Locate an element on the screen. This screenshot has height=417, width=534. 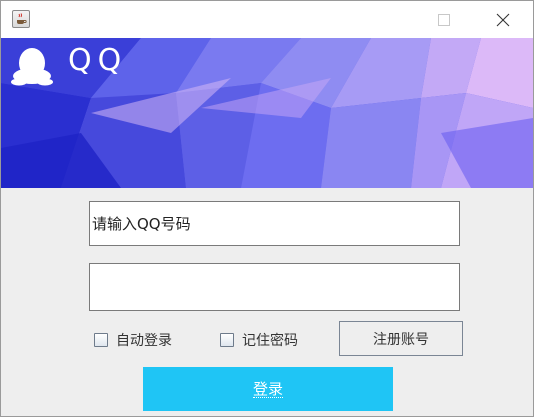
minimize-button is located at coordinates (374, 19).